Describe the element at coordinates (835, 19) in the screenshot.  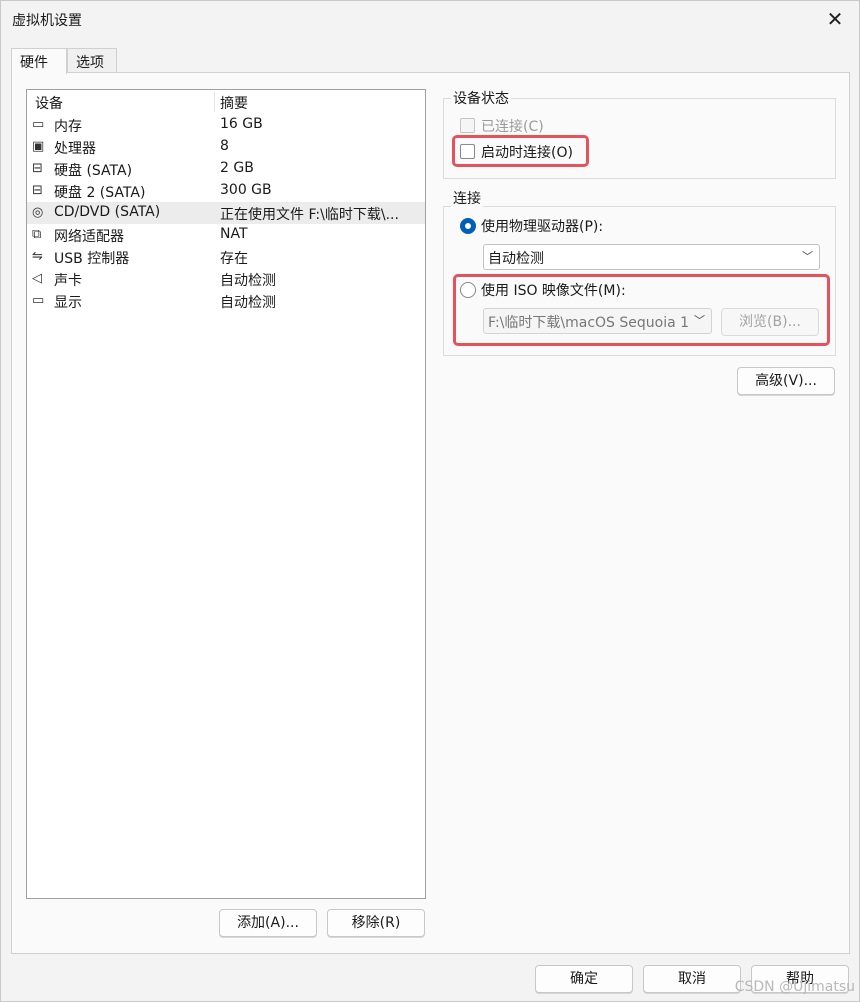
I see `close-icon: ✕` at that location.